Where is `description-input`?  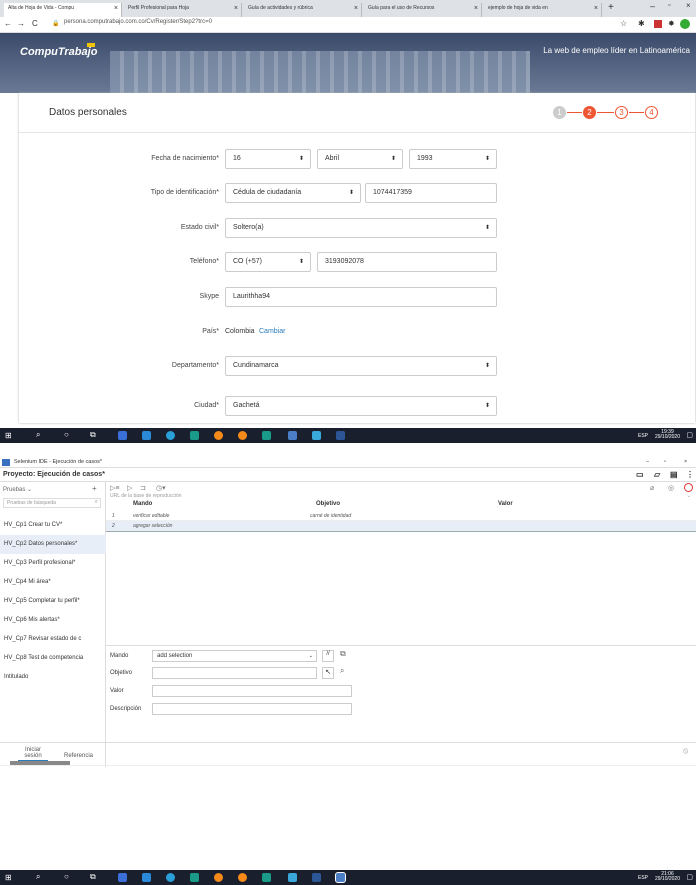
description-input is located at coordinates (252, 709).